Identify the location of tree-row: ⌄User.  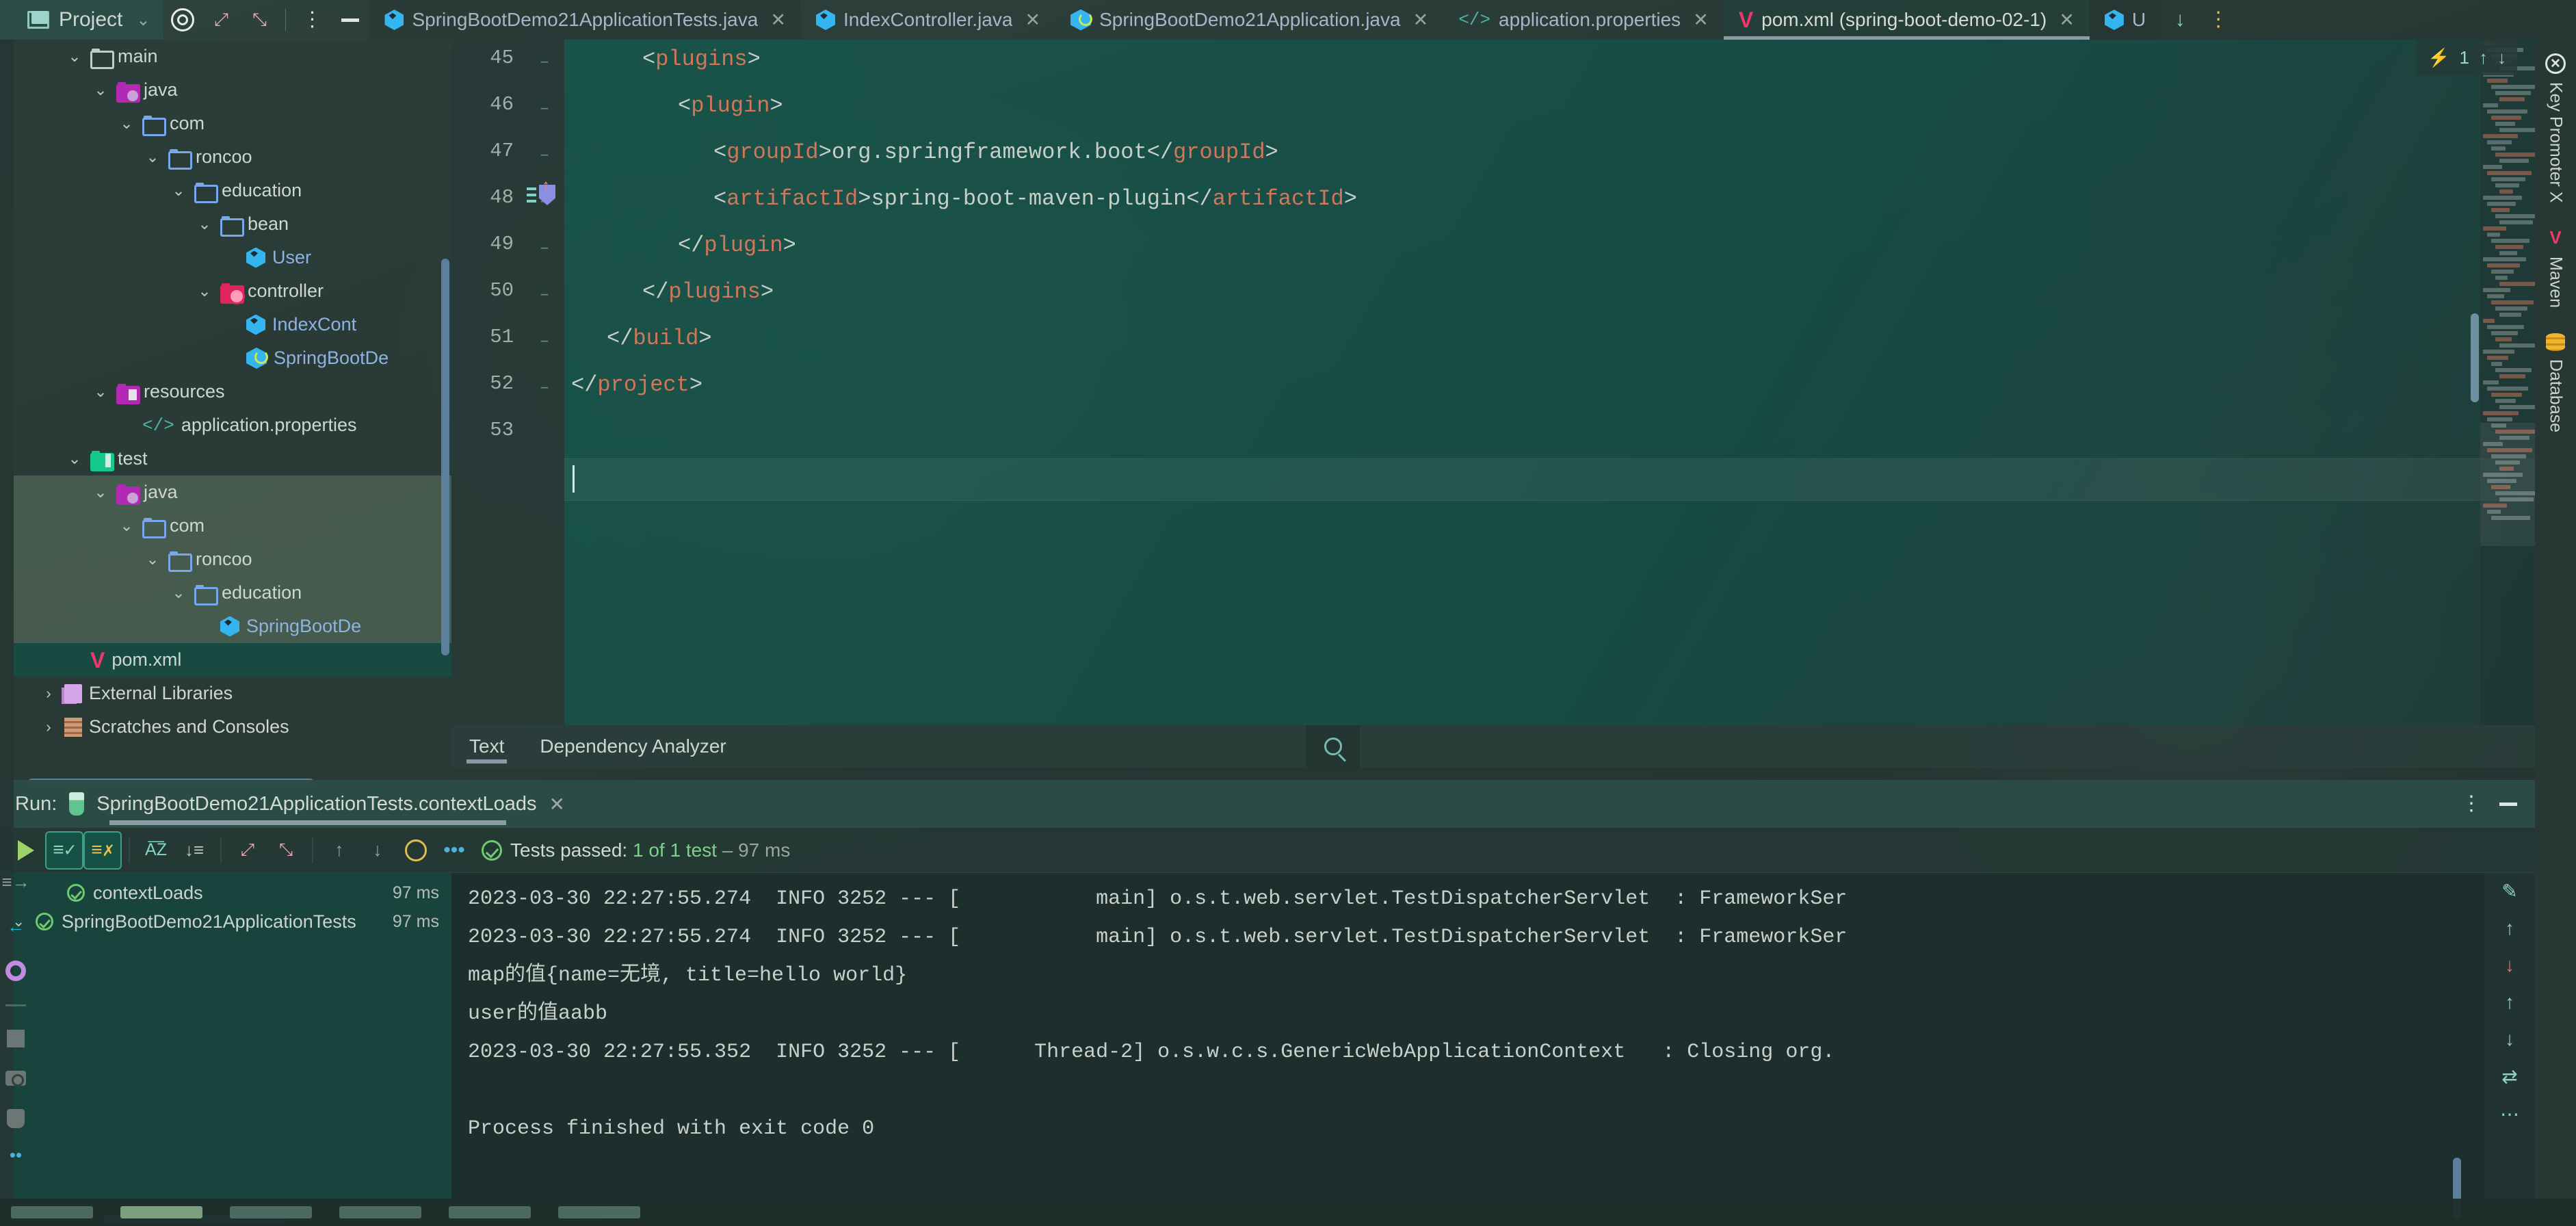
(232, 257).